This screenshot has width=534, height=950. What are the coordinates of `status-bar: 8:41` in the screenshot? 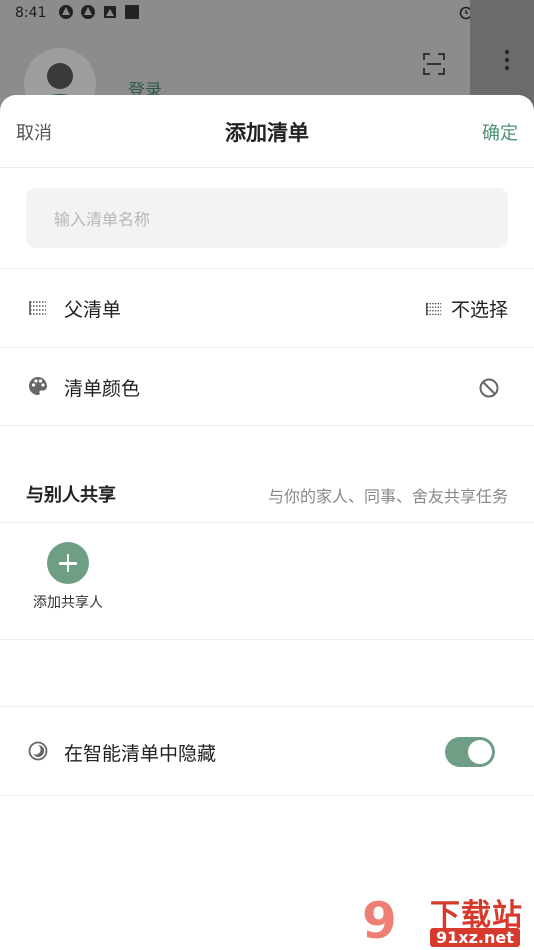 It's located at (267, 14).